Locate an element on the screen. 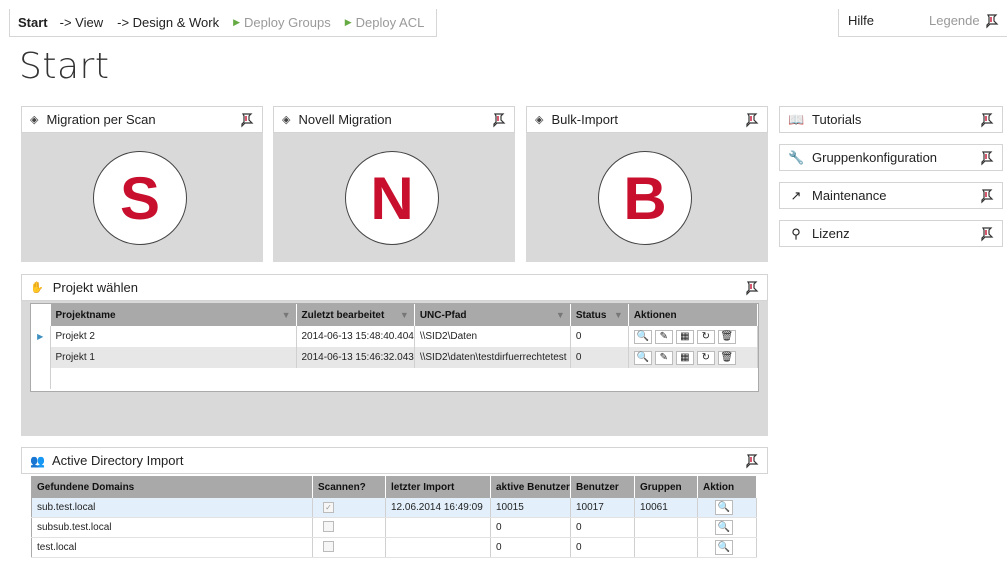  cell-active-users: 10015 is located at coordinates (530, 507).